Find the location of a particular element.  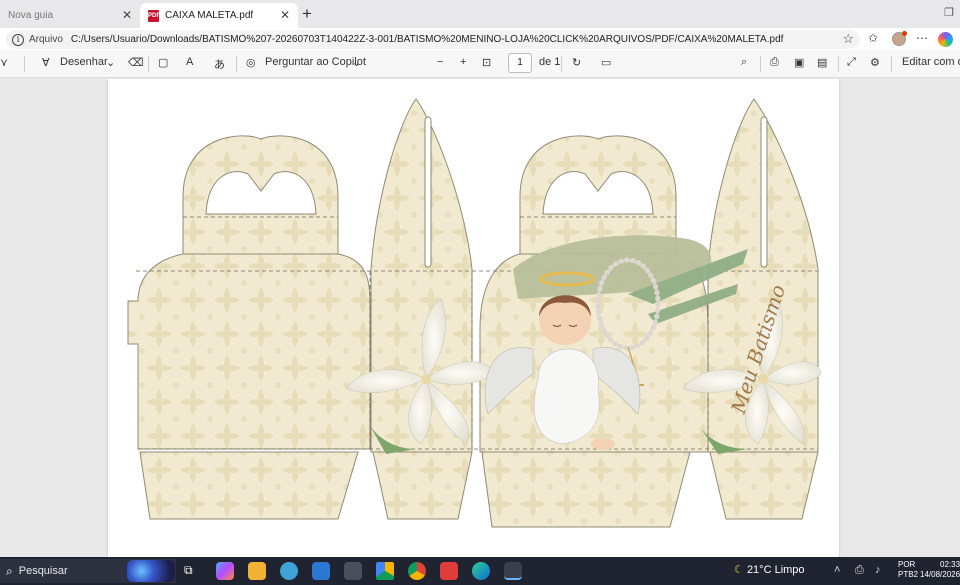

print-icon: ⎙ is located at coordinates (774, 62).